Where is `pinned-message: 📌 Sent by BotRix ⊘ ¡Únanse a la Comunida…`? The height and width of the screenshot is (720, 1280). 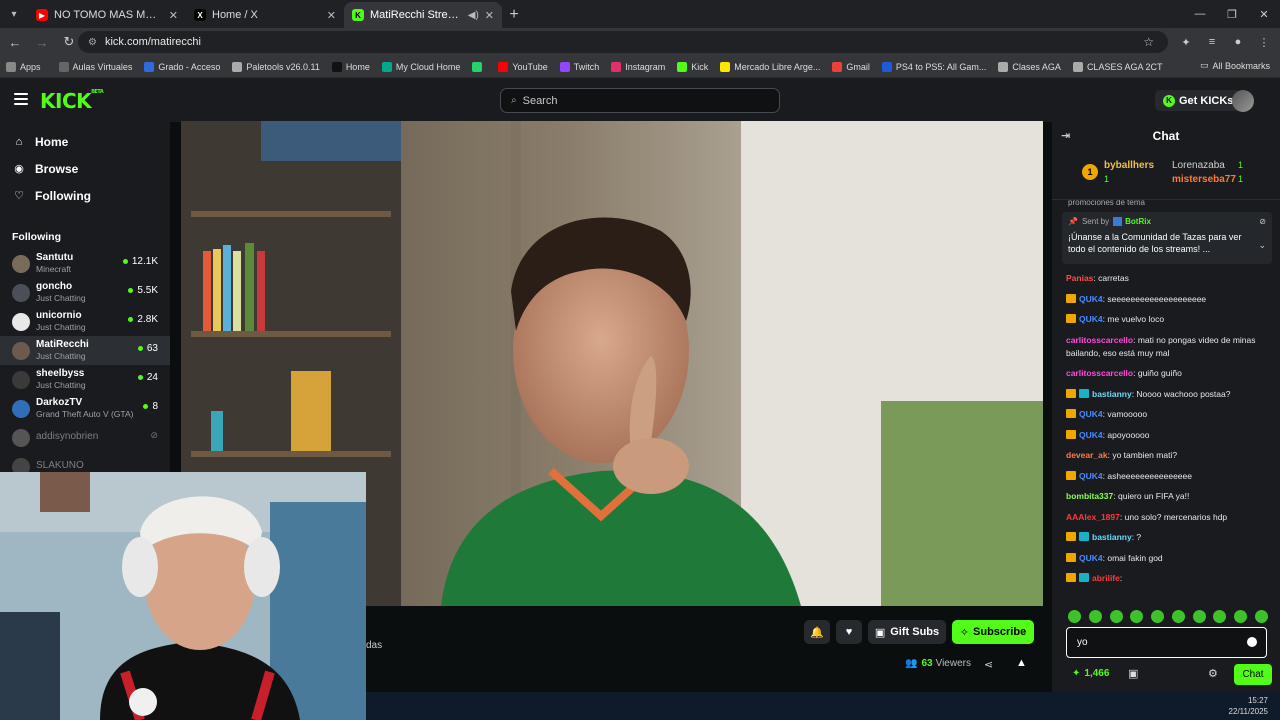
pinned-message: 📌 Sent by BotRix ⊘ ¡Únanse a la Comunida… is located at coordinates (1167, 238).